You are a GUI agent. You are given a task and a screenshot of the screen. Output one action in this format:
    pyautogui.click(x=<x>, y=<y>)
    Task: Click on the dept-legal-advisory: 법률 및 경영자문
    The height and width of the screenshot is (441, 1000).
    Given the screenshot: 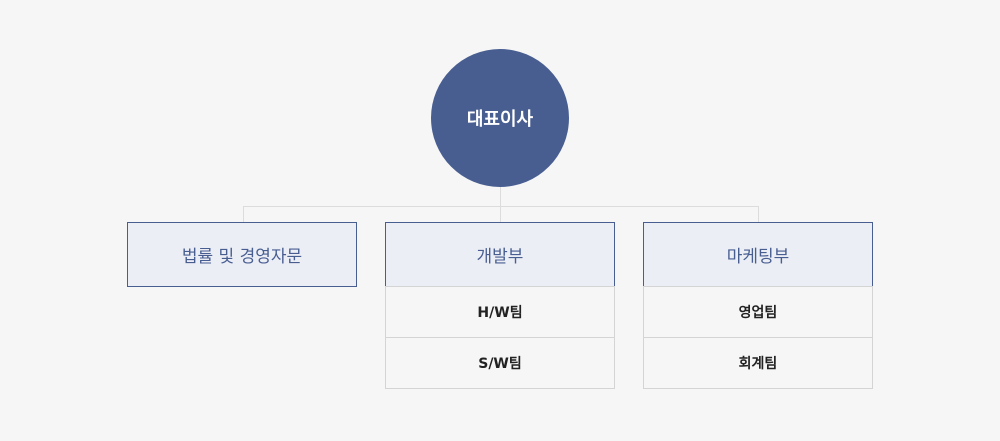 What is the action you would take?
    pyautogui.click(x=242, y=254)
    